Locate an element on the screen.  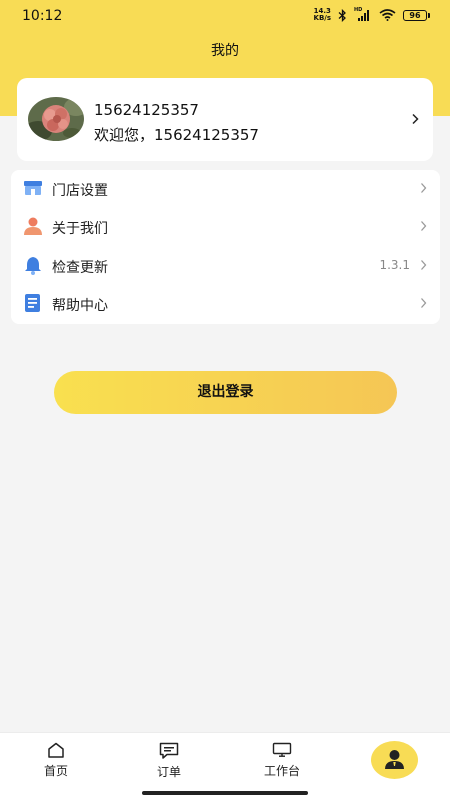
home-icon is located at coordinates (56, 750).